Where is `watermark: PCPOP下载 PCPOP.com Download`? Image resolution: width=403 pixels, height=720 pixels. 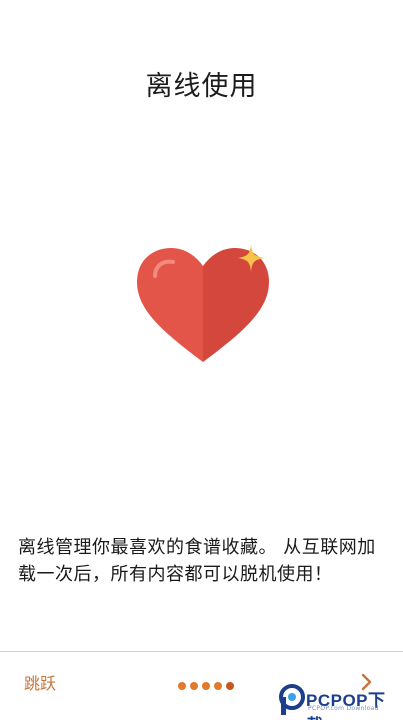 watermark: PCPOP下载 PCPOP.com Download is located at coordinates (339, 701).